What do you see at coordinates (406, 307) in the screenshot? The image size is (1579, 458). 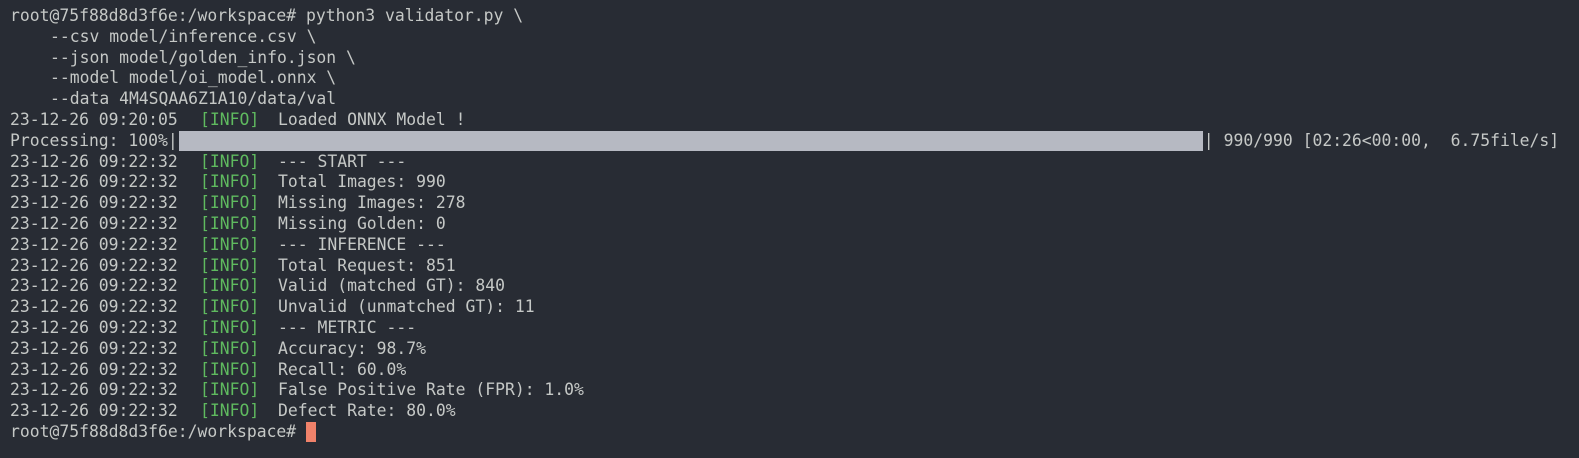 I see `log-message: Unvalid (unmatched GT): 11` at bounding box center [406, 307].